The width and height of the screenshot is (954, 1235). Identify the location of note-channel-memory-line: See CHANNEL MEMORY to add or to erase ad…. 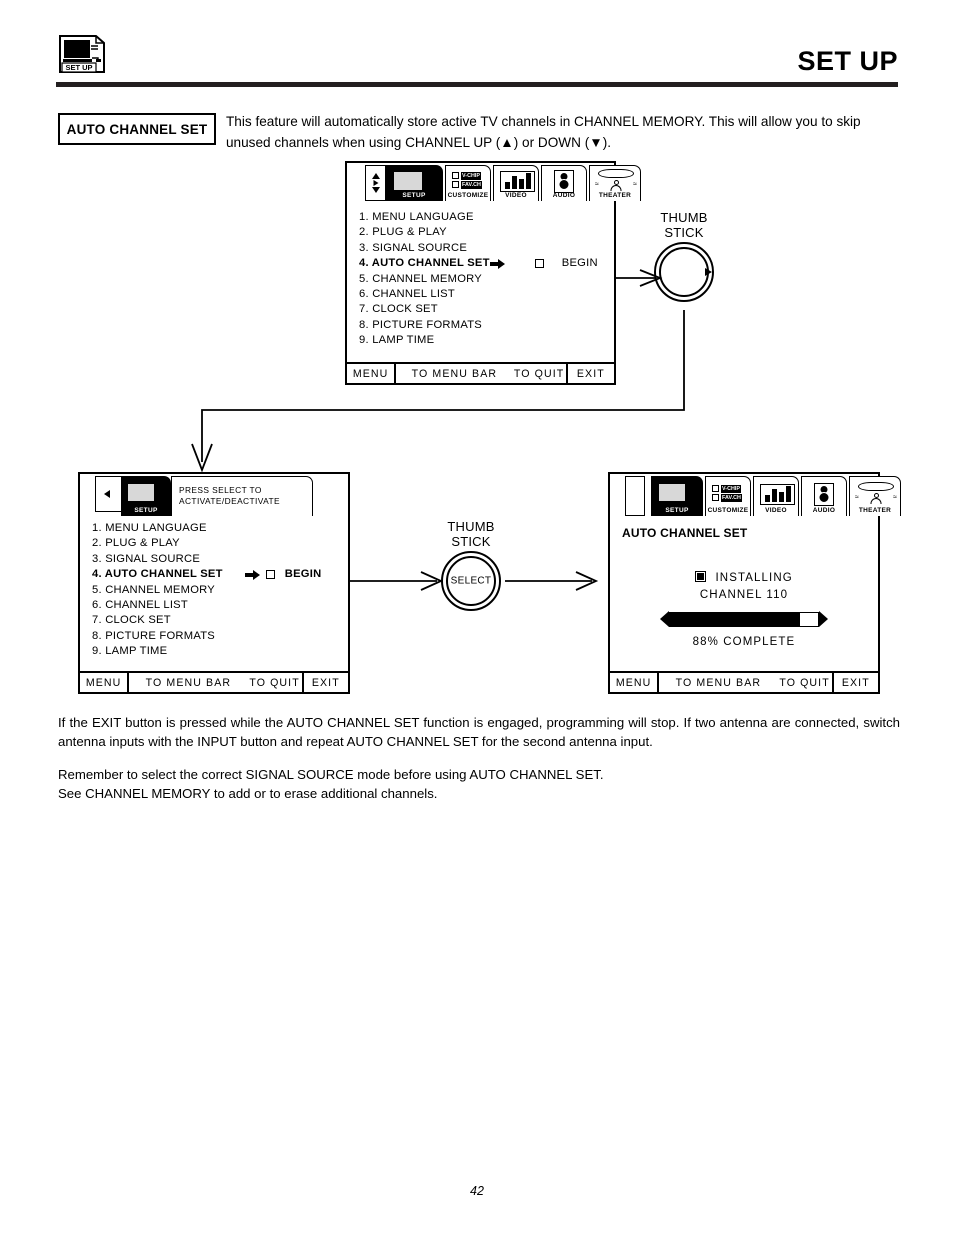
(248, 793).